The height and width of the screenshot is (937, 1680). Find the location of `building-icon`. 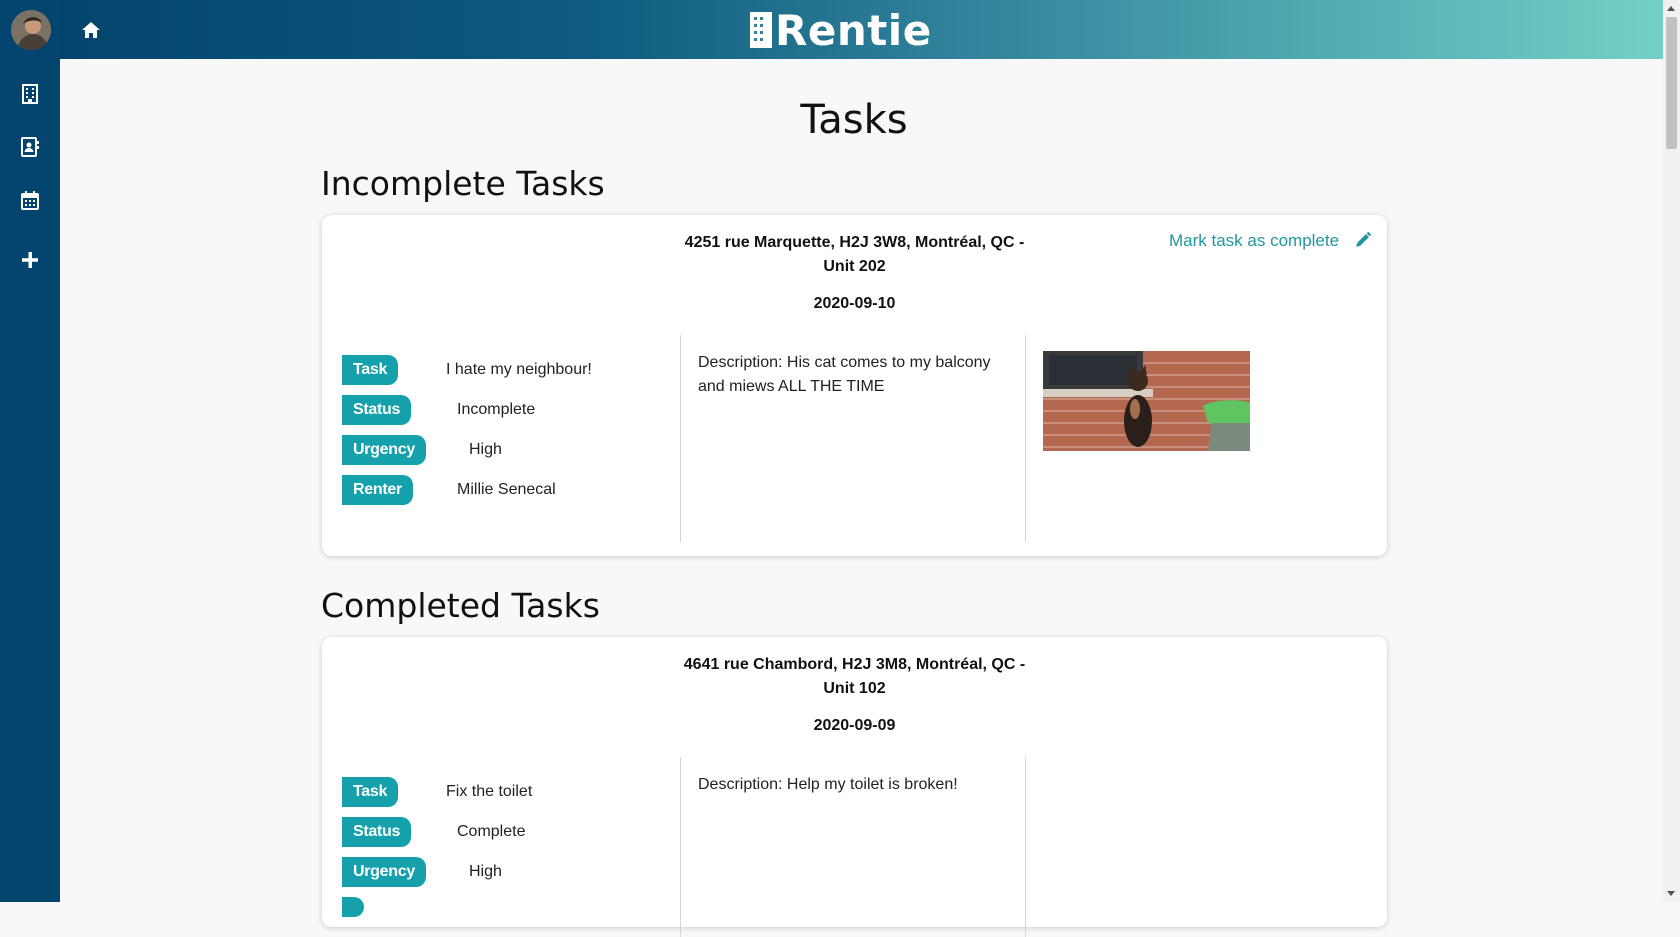

building-icon is located at coordinates (30, 94).